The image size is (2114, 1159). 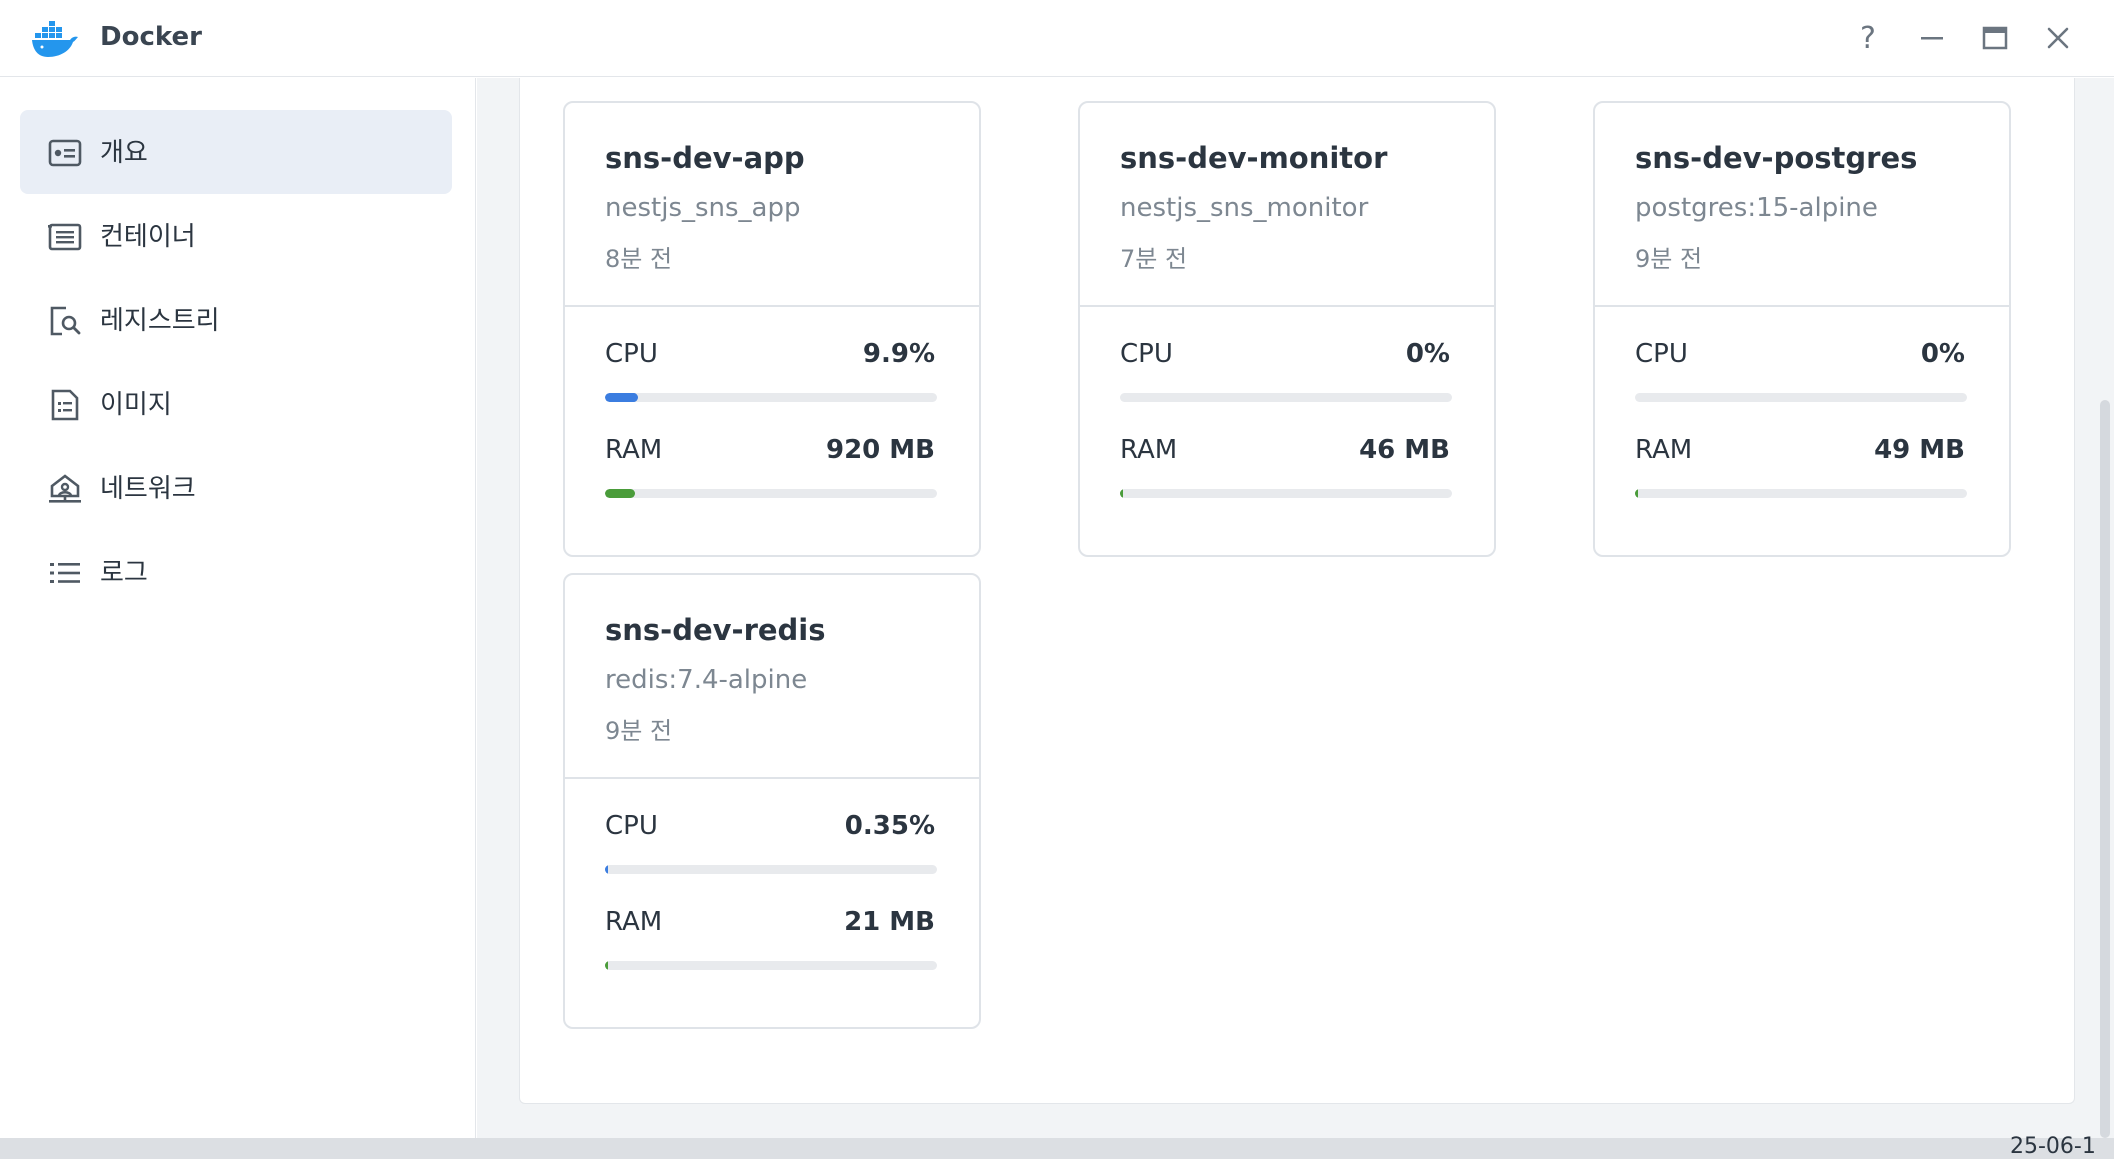 I want to click on ram-value: 21 MB, so click(x=889, y=922).